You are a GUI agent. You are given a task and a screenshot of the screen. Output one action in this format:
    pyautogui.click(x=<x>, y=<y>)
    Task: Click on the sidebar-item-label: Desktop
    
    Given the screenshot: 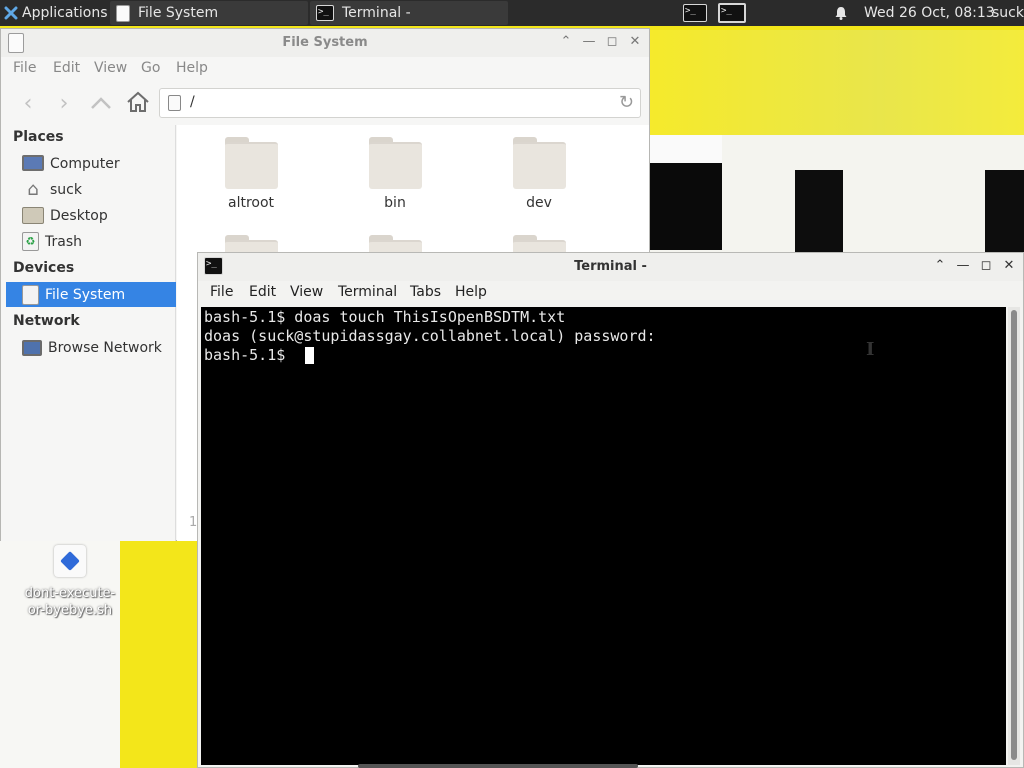 What is the action you would take?
    pyautogui.click(x=79, y=215)
    